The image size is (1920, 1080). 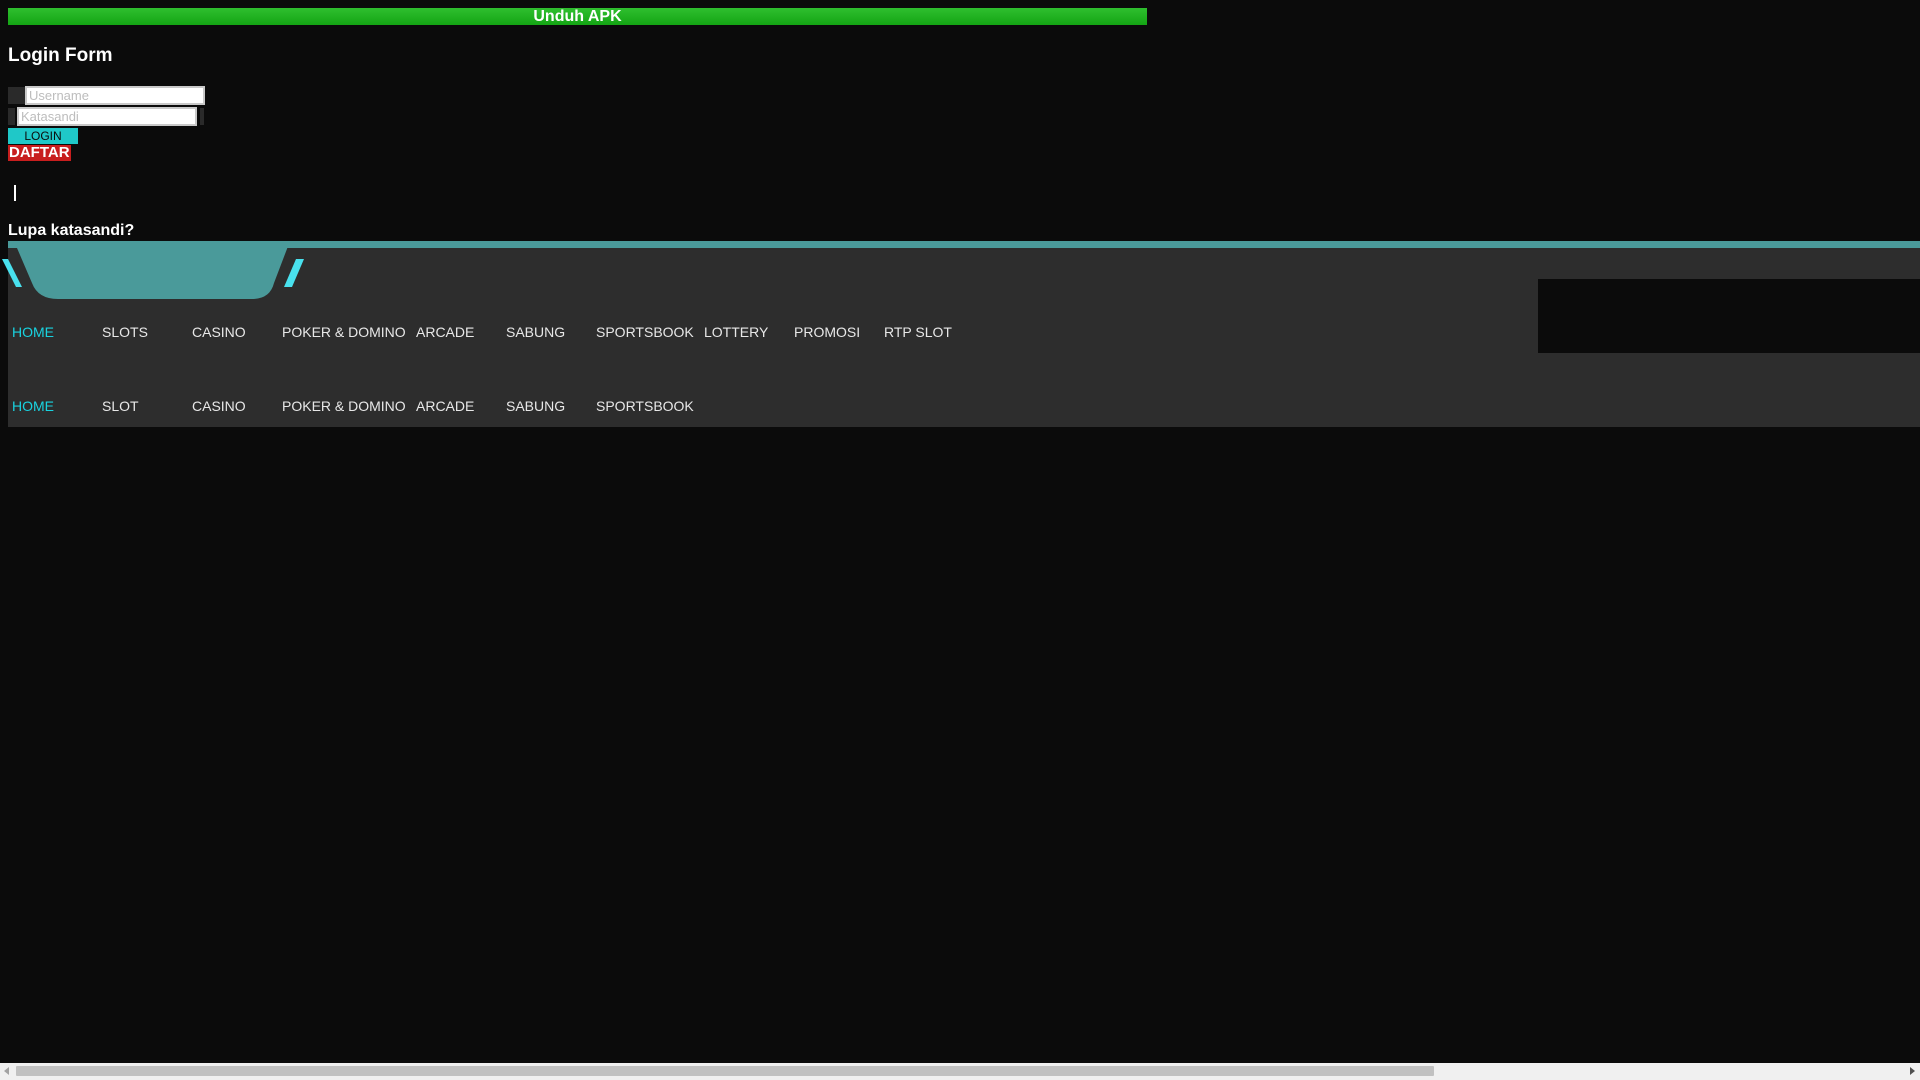 I want to click on nav-arcade: ARCADE, so click(x=461, y=332).